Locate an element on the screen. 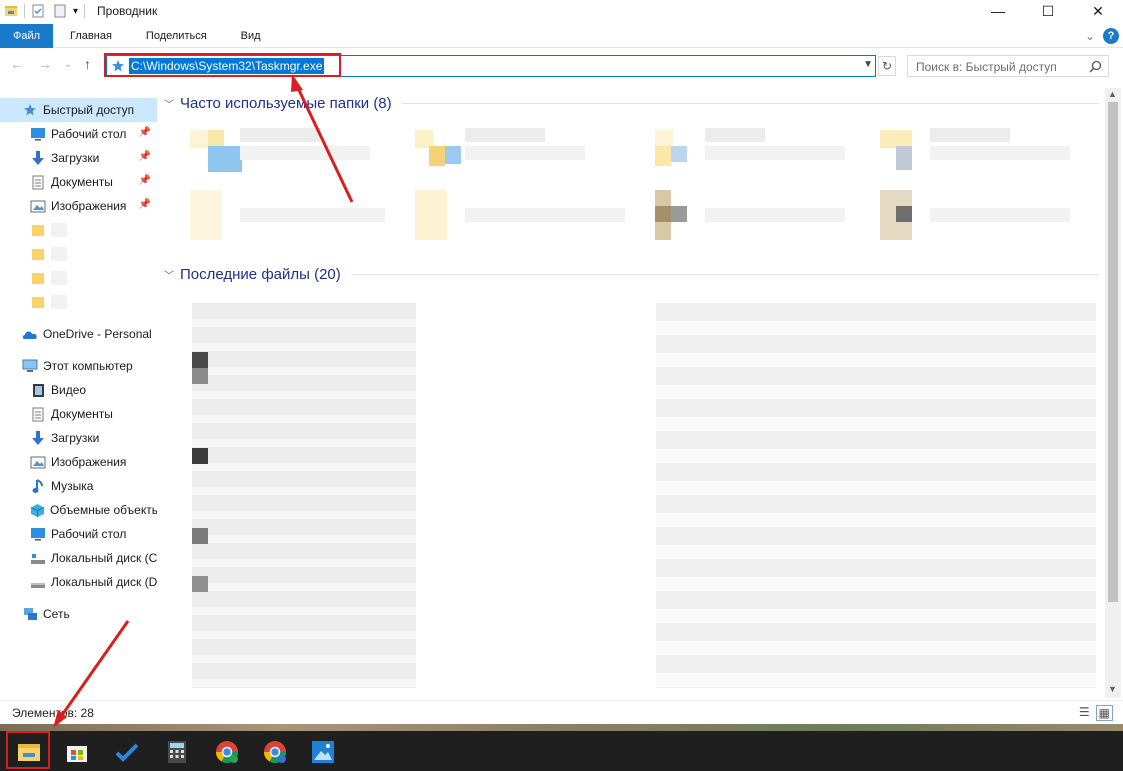 This screenshot has width=1123, height=771. todo-icon is located at coordinates (127, 752).